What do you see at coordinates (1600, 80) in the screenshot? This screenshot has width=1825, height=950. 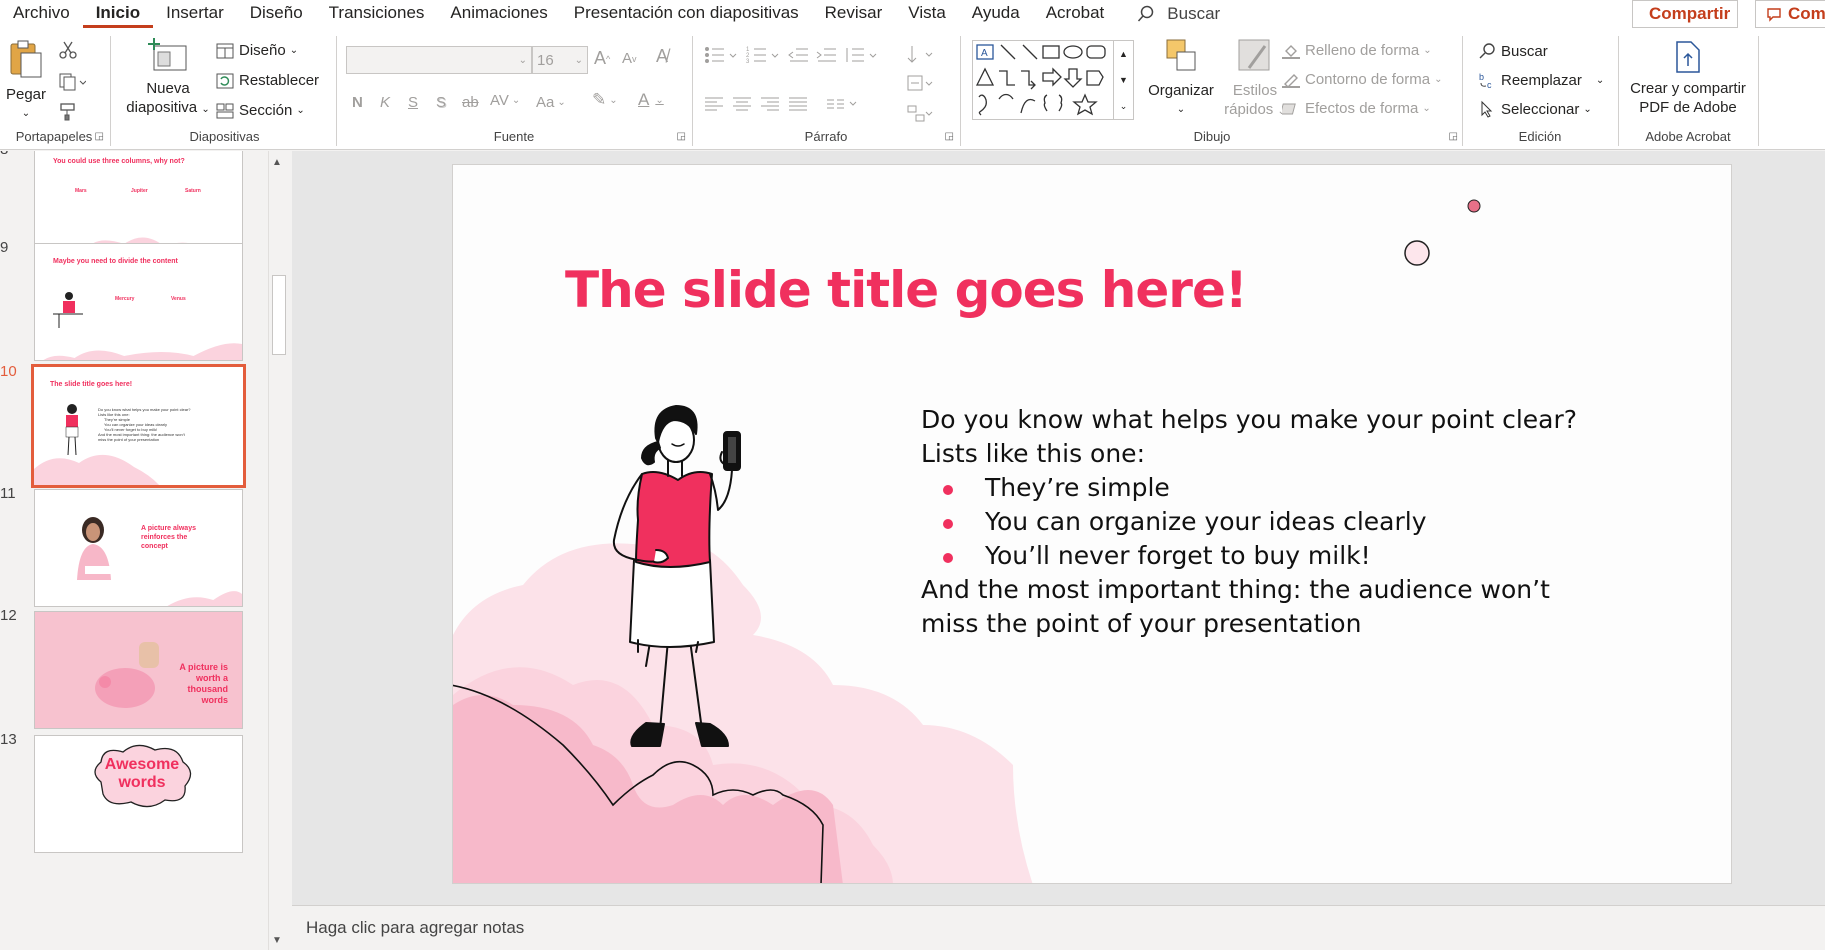 I see `chevron-down-icon: ⌄` at bounding box center [1600, 80].